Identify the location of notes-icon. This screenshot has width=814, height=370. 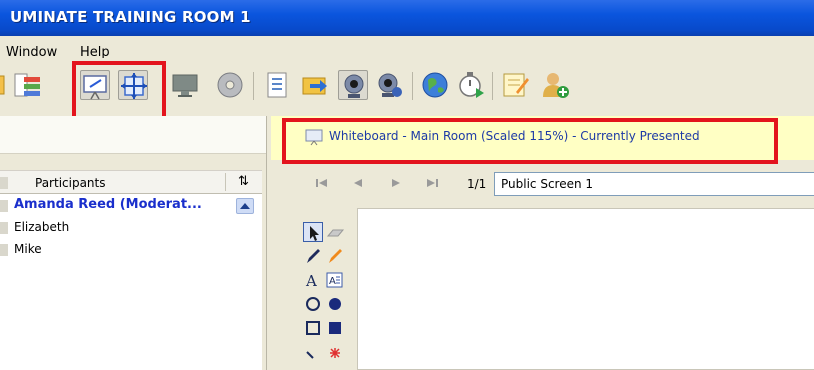
(515, 85).